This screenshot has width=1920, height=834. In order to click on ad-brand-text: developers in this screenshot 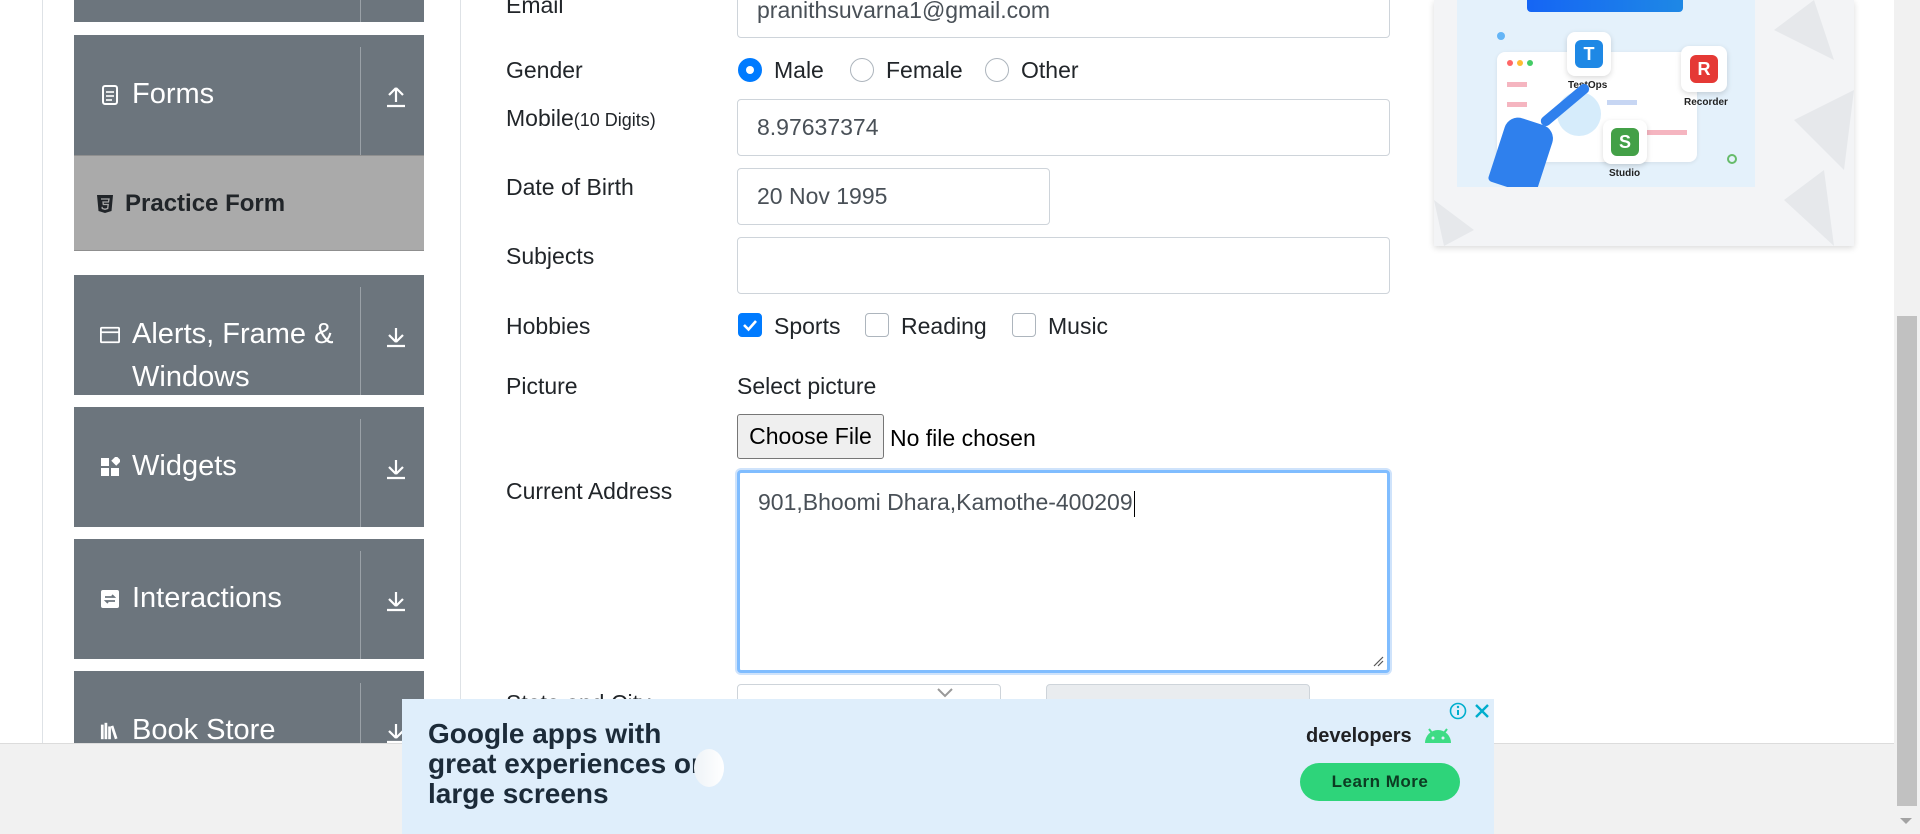, I will do `click(1359, 736)`.